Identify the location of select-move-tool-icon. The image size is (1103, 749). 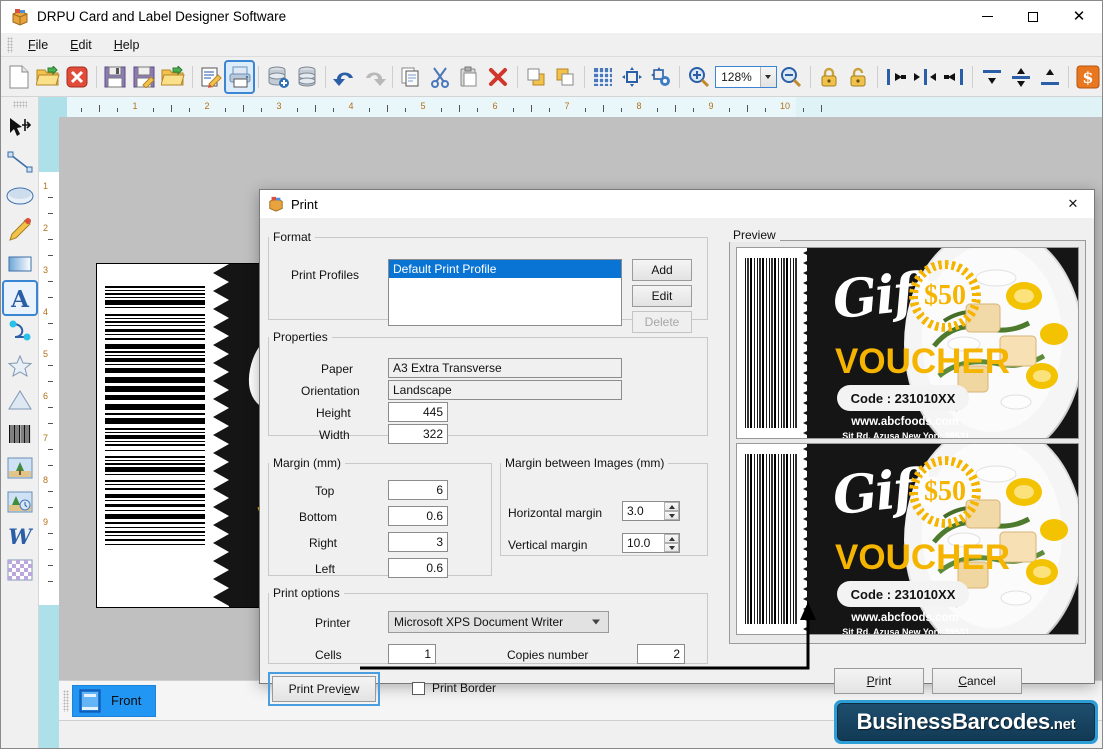
(20, 128).